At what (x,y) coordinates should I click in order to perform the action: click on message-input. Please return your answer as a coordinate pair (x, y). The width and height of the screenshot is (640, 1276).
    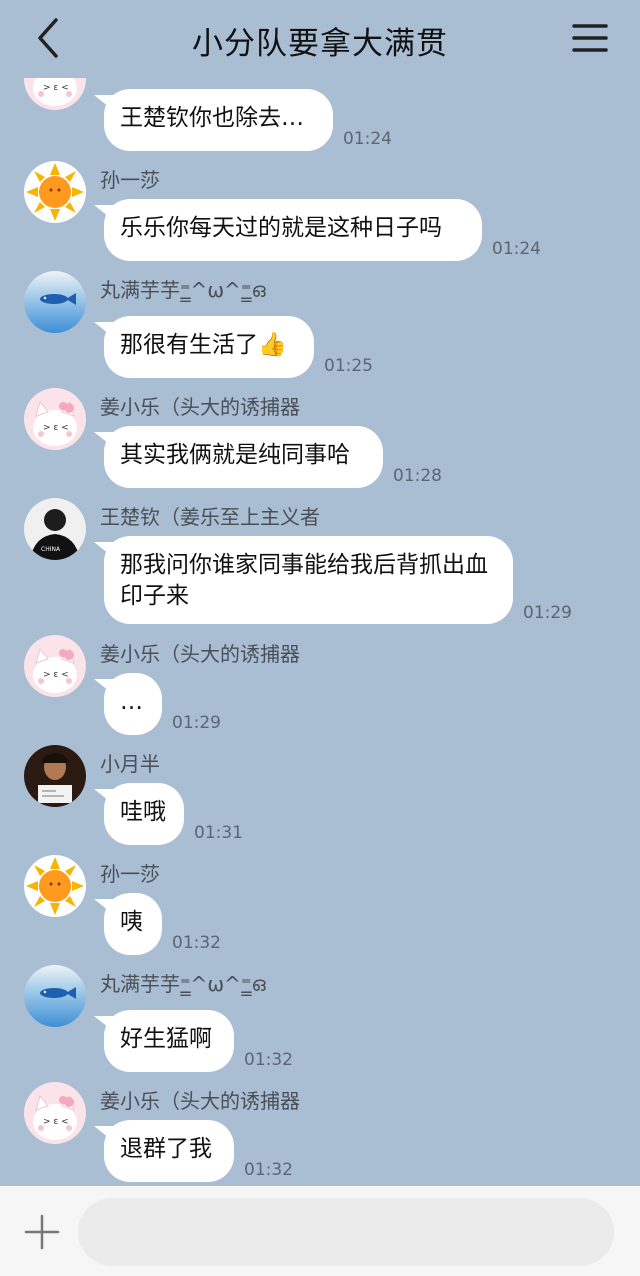
    Looking at the image, I should click on (346, 1232).